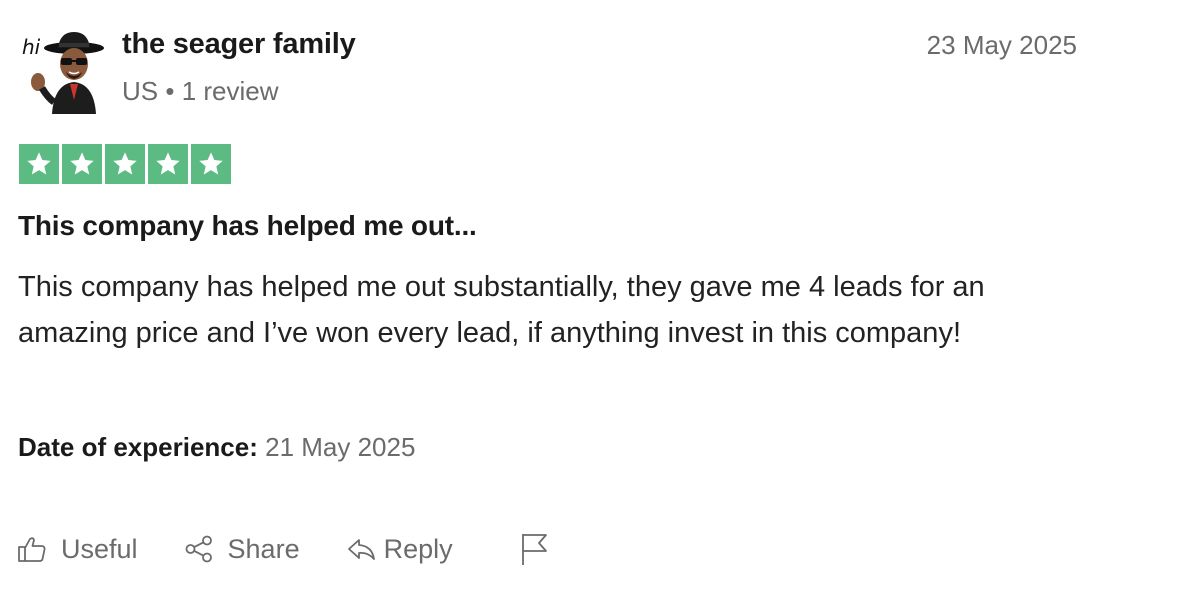 This screenshot has height=602, width=1184. I want to click on date-of-experience: Date of experience: 21 May 2025, so click(216, 447).